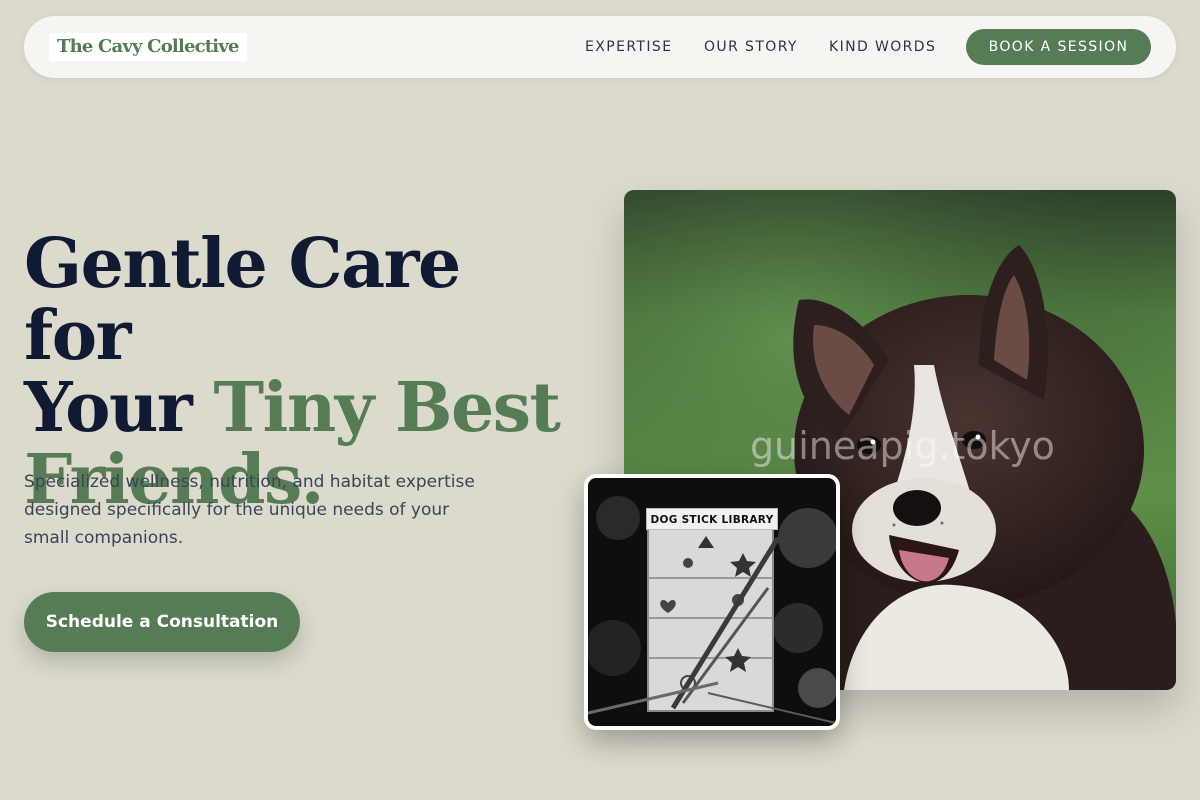 This screenshot has height=800, width=1200. Describe the element at coordinates (119, 408) in the screenshot. I see `headline-line-2-plain: Your` at that location.